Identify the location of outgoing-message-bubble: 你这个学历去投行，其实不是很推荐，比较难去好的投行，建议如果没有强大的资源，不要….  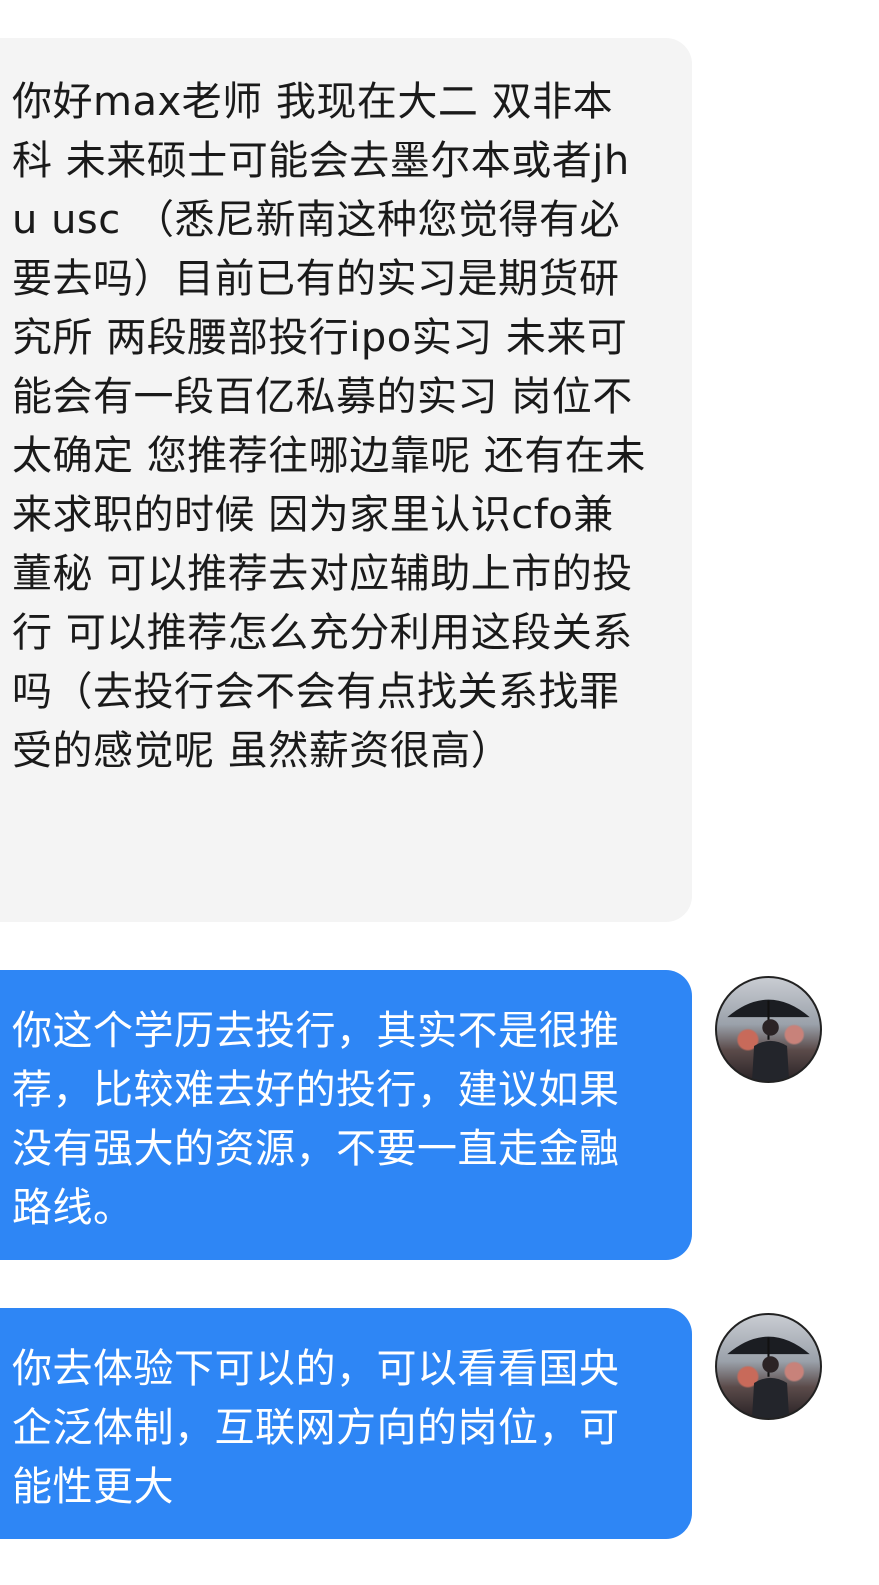
(346, 1115).